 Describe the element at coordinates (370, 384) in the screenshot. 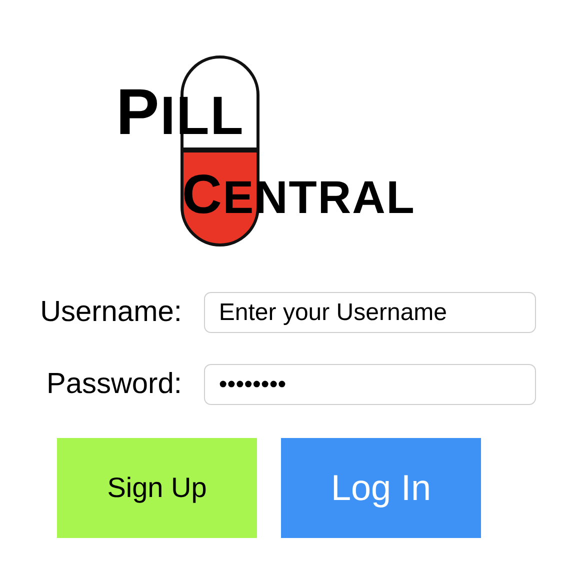

I see `password-field: ••••••••` at that location.